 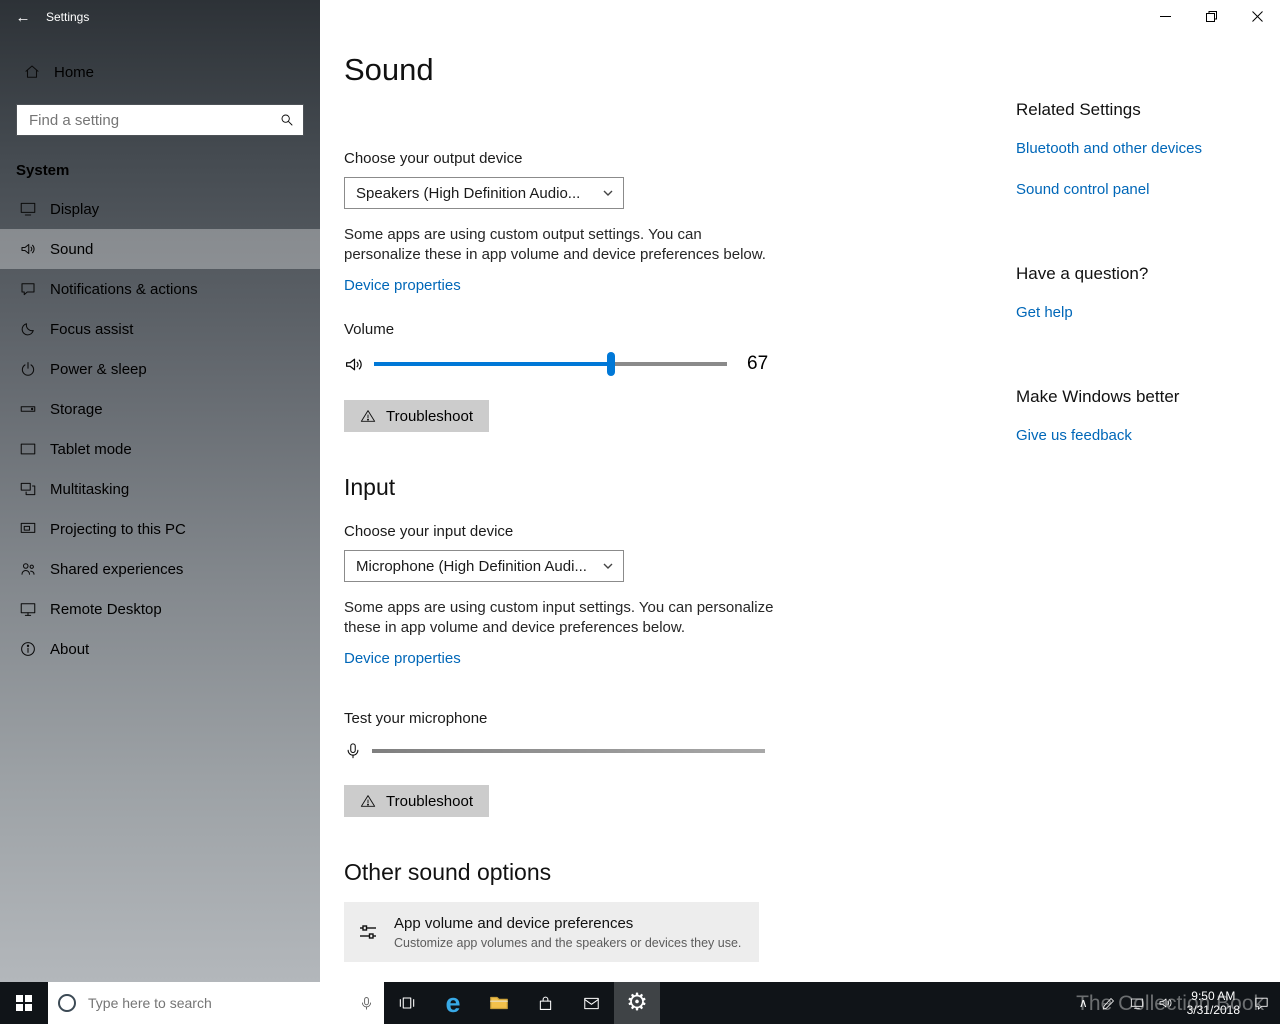 I want to click on input-section-heading: Input, so click(x=370, y=487).